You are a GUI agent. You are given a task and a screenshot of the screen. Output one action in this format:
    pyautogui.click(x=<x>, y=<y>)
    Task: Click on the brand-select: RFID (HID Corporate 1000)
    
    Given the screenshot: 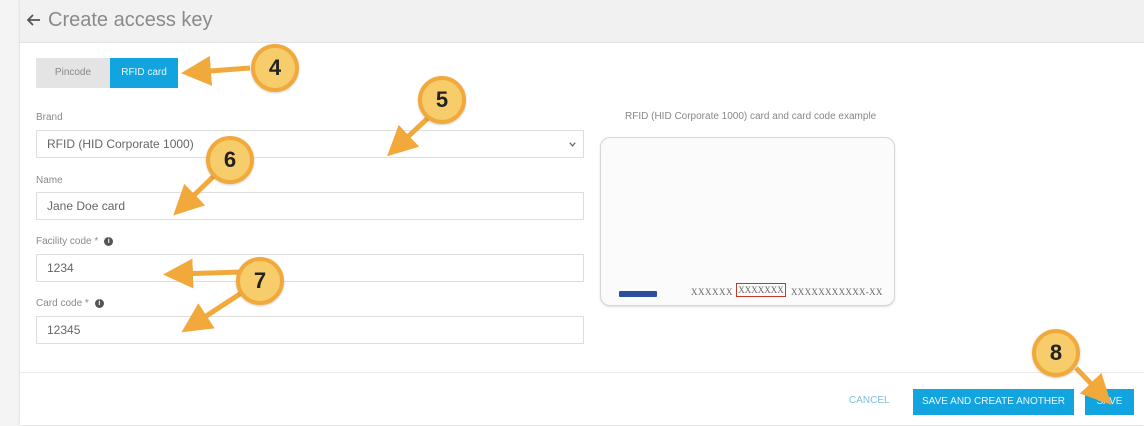 What is the action you would take?
    pyautogui.click(x=310, y=144)
    